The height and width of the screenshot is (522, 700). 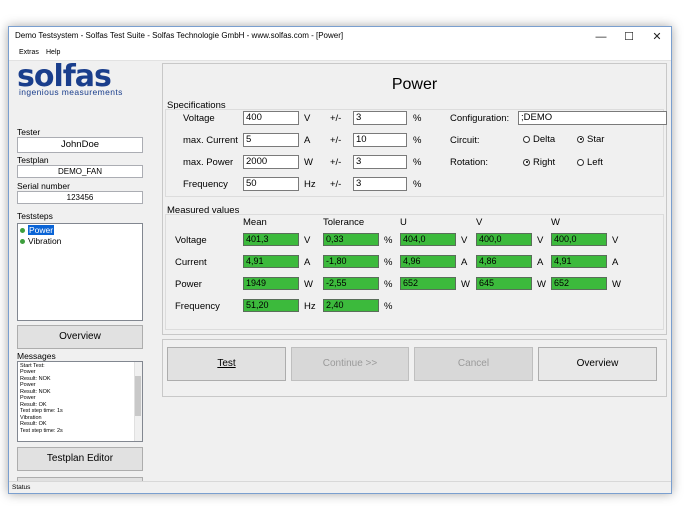 I want to click on configuration-input: ;DEMO, so click(x=592, y=118).